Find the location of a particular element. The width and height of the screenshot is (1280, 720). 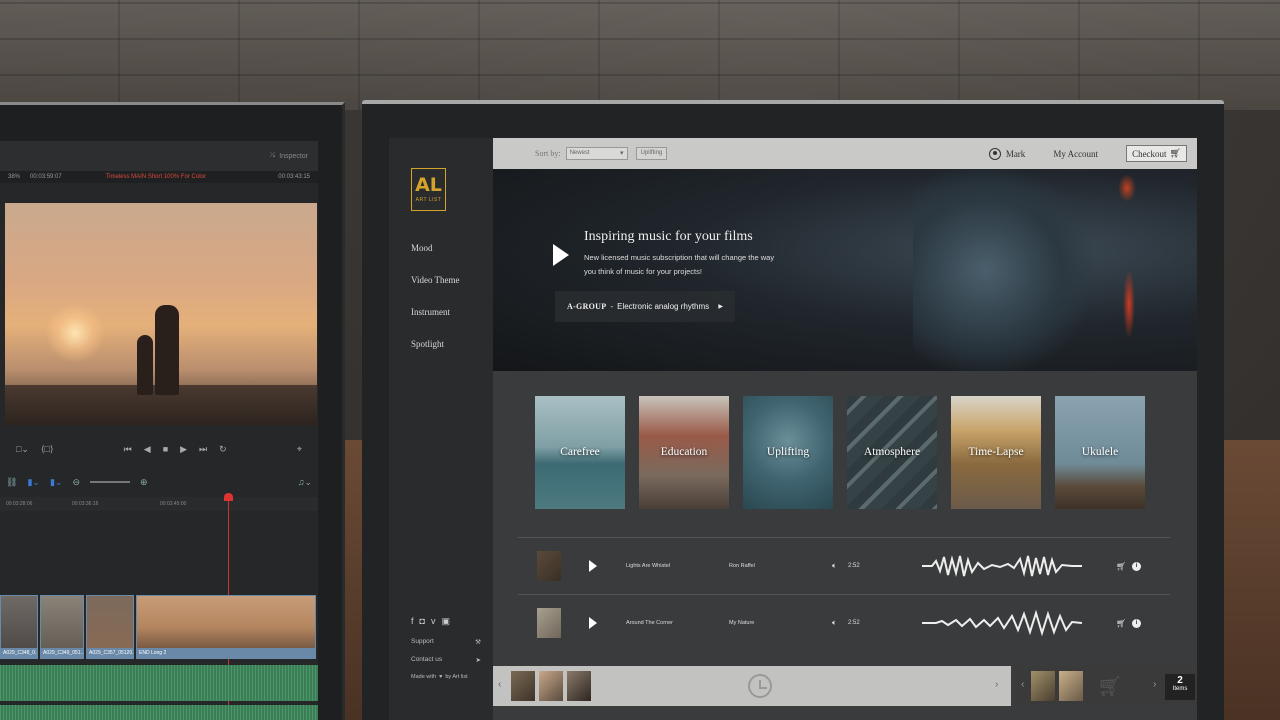

user-icon is located at coordinates (994, 153).